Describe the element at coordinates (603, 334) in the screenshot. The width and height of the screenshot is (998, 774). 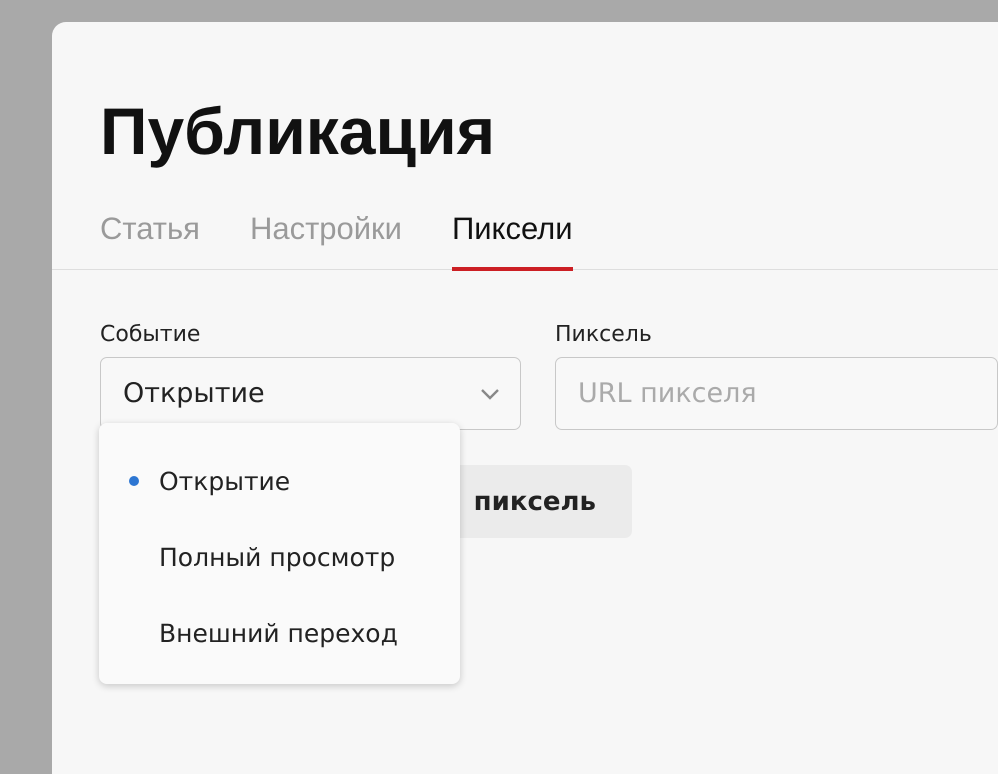
I see `field-label: Пиксель` at that location.